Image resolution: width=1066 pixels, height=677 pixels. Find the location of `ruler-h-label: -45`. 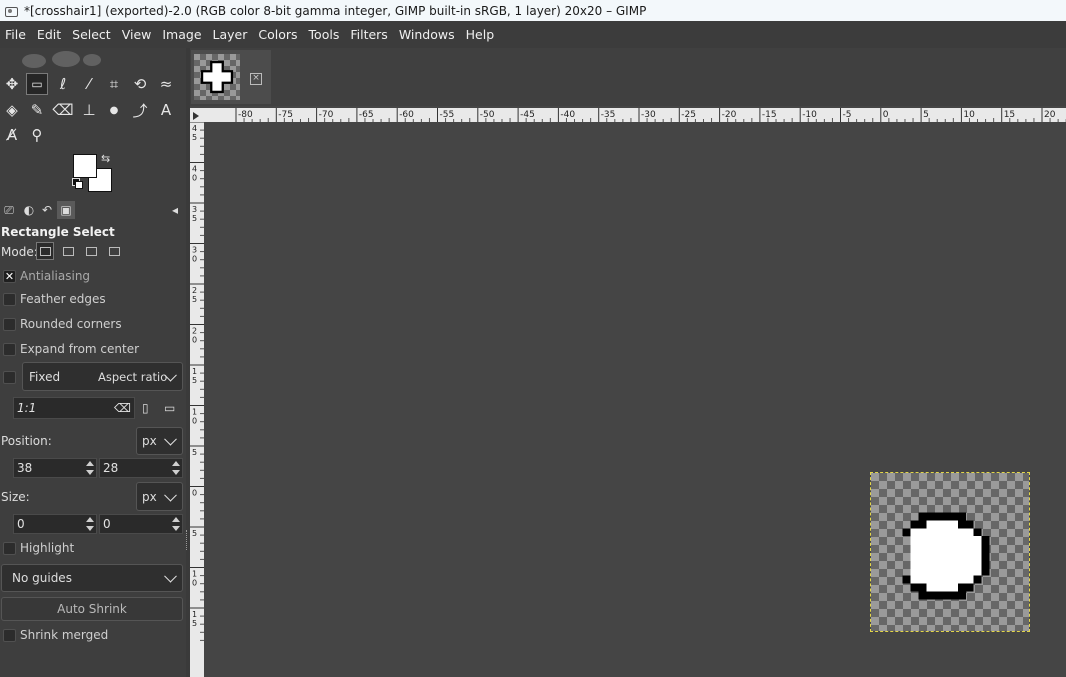

ruler-h-label: -45 is located at coordinates (527, 115).